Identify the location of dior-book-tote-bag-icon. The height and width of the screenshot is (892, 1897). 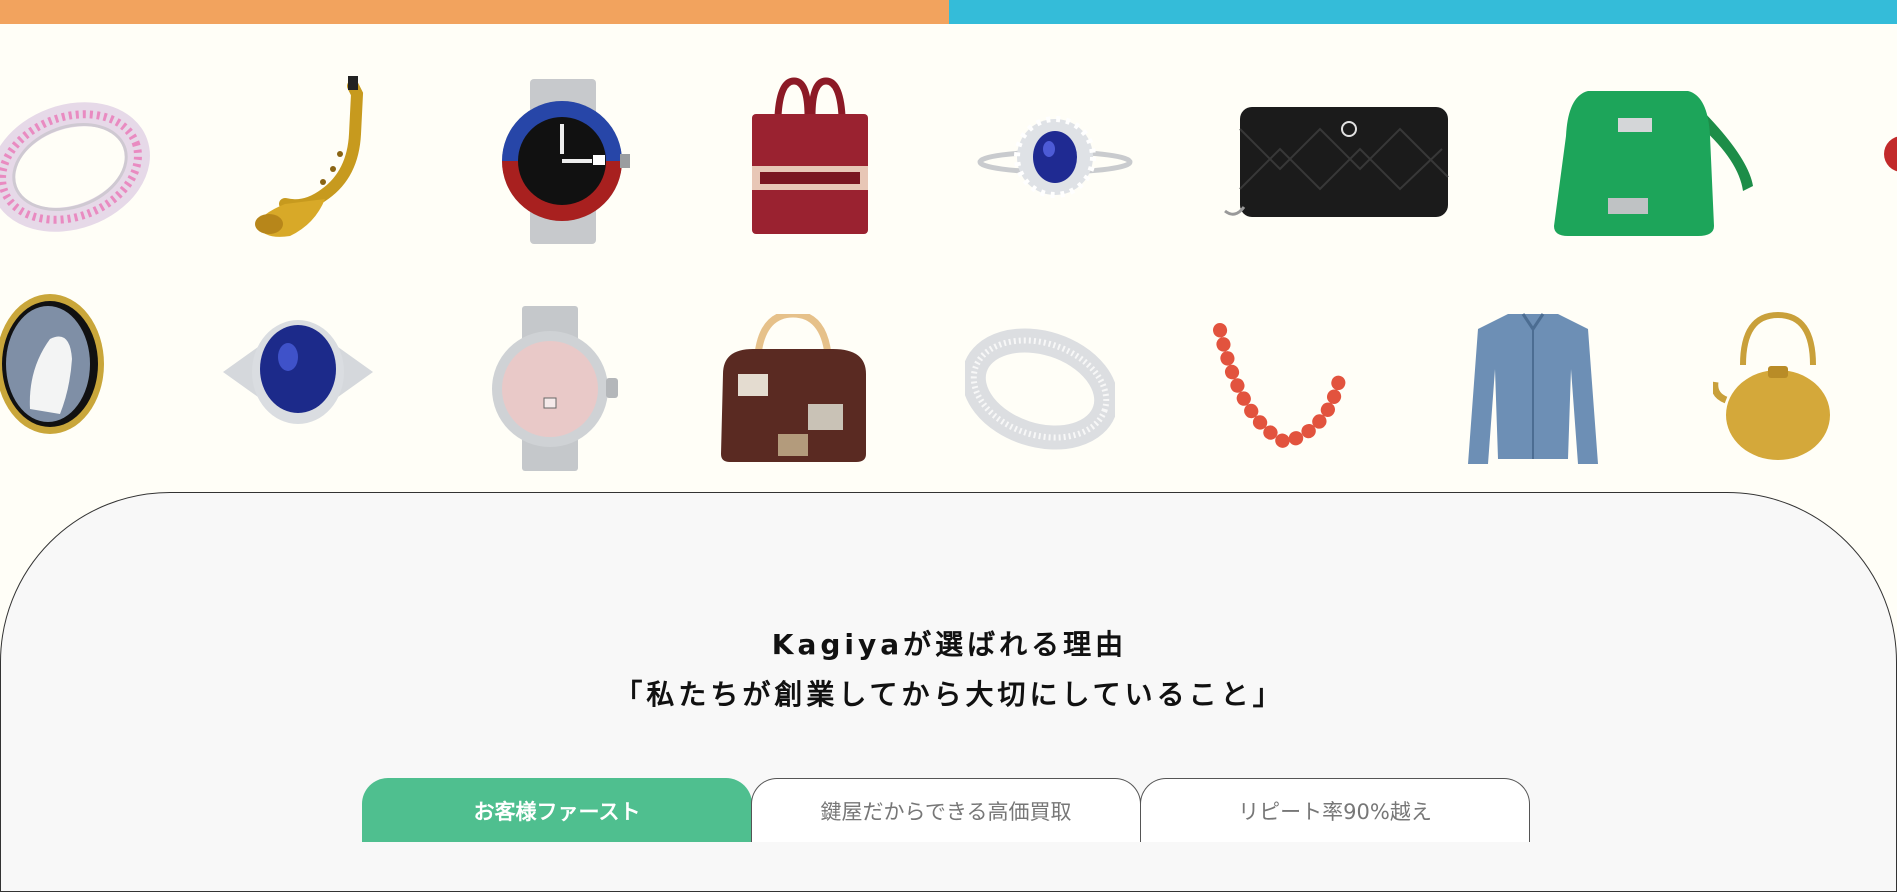
(810, 158).